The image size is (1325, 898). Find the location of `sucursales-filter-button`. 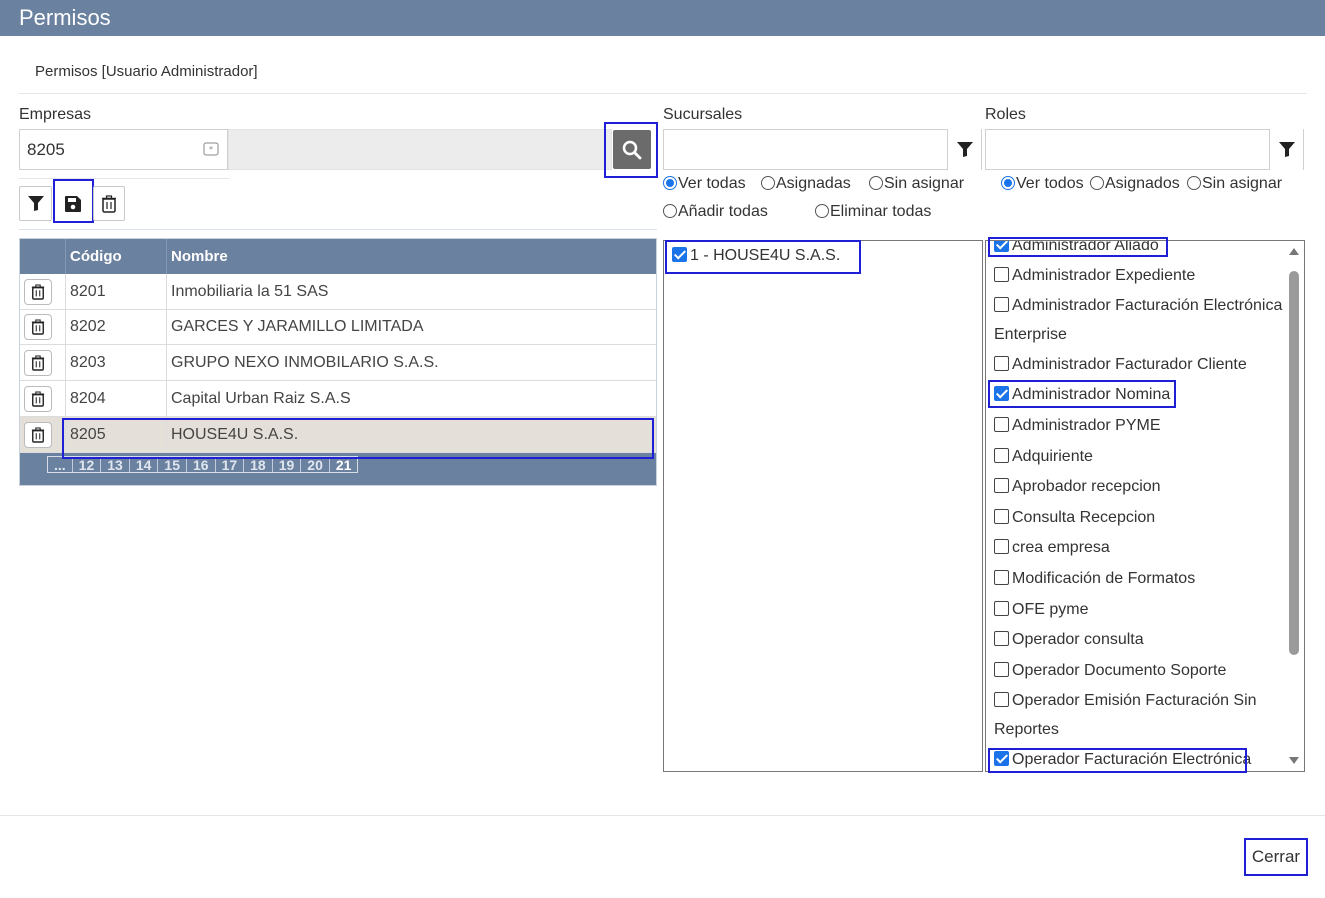

sucursales-filter-button is located at coordinates (964, 149).